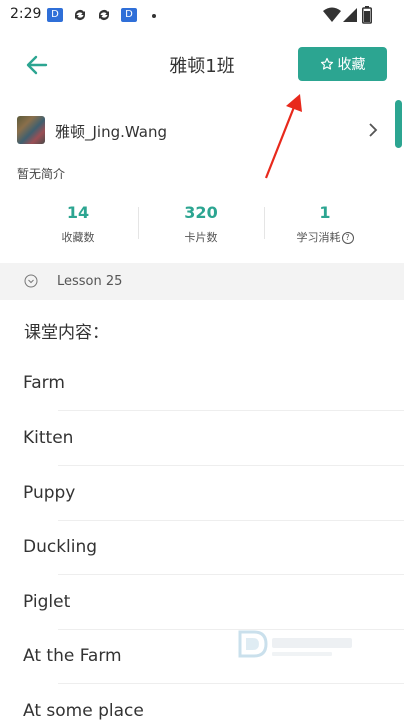 The height and width of the screenshot is (721, 404). Describe the element at coordinates (72, 656) in the screenshot. I see `list-item: At the Farm` at that location.